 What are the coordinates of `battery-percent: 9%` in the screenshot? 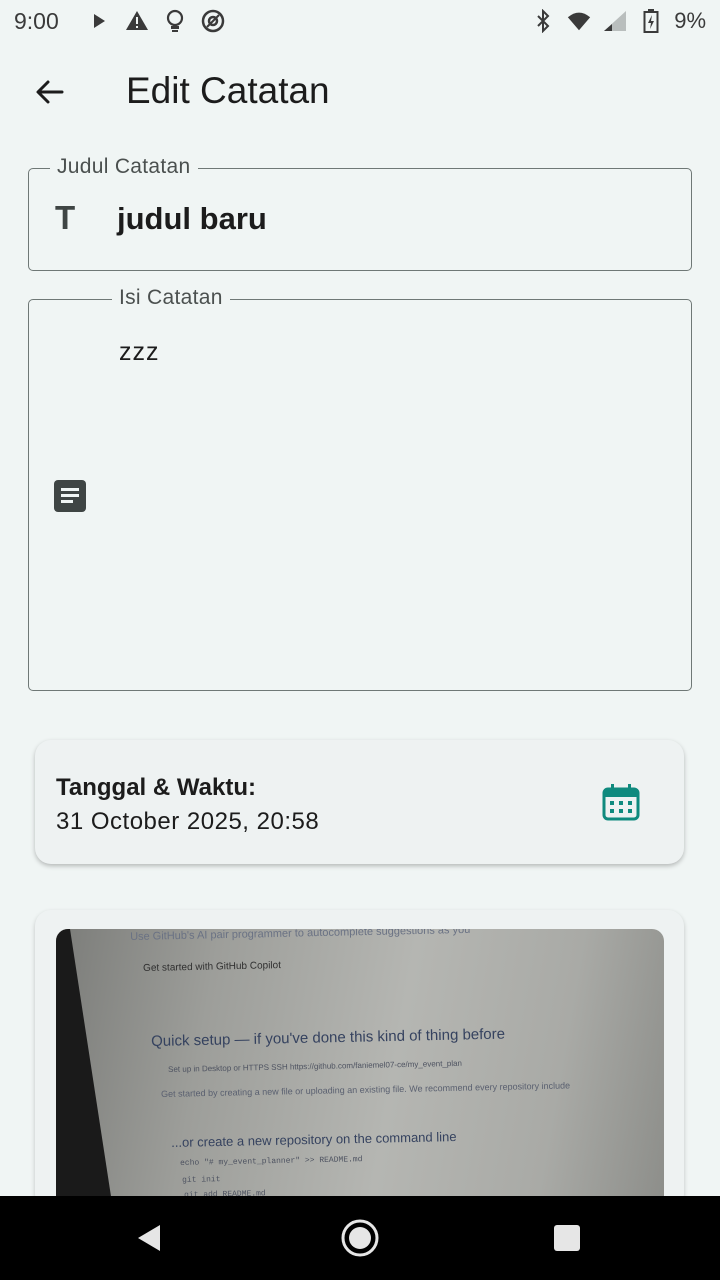 It's located at (690, 20).